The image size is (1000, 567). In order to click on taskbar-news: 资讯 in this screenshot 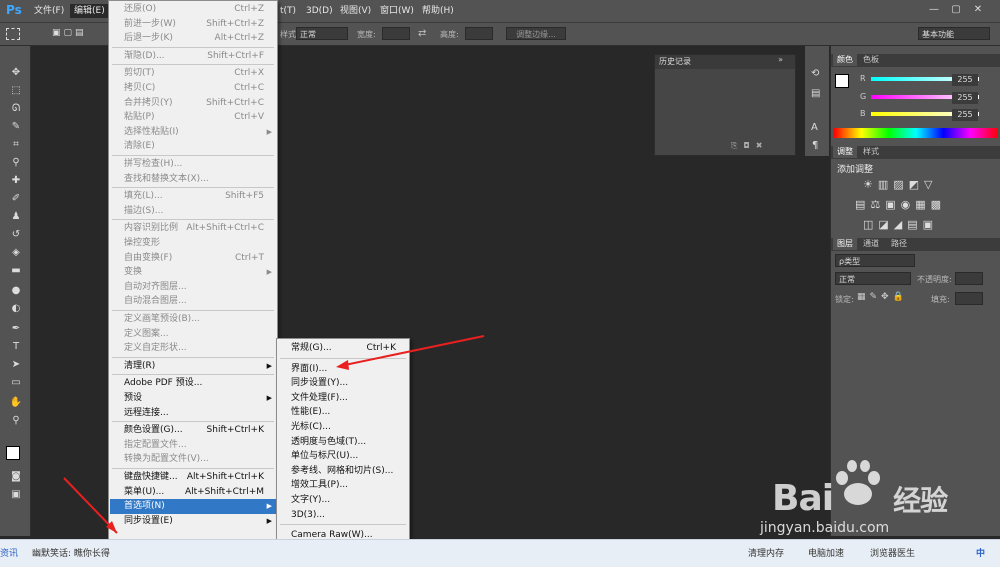, I will do `click(9, 552)`.